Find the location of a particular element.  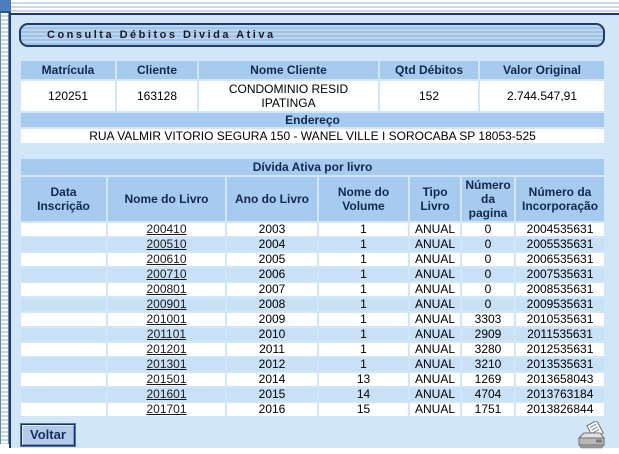

livro-cell-ano: 2005 is located at coordinates (272, 259).